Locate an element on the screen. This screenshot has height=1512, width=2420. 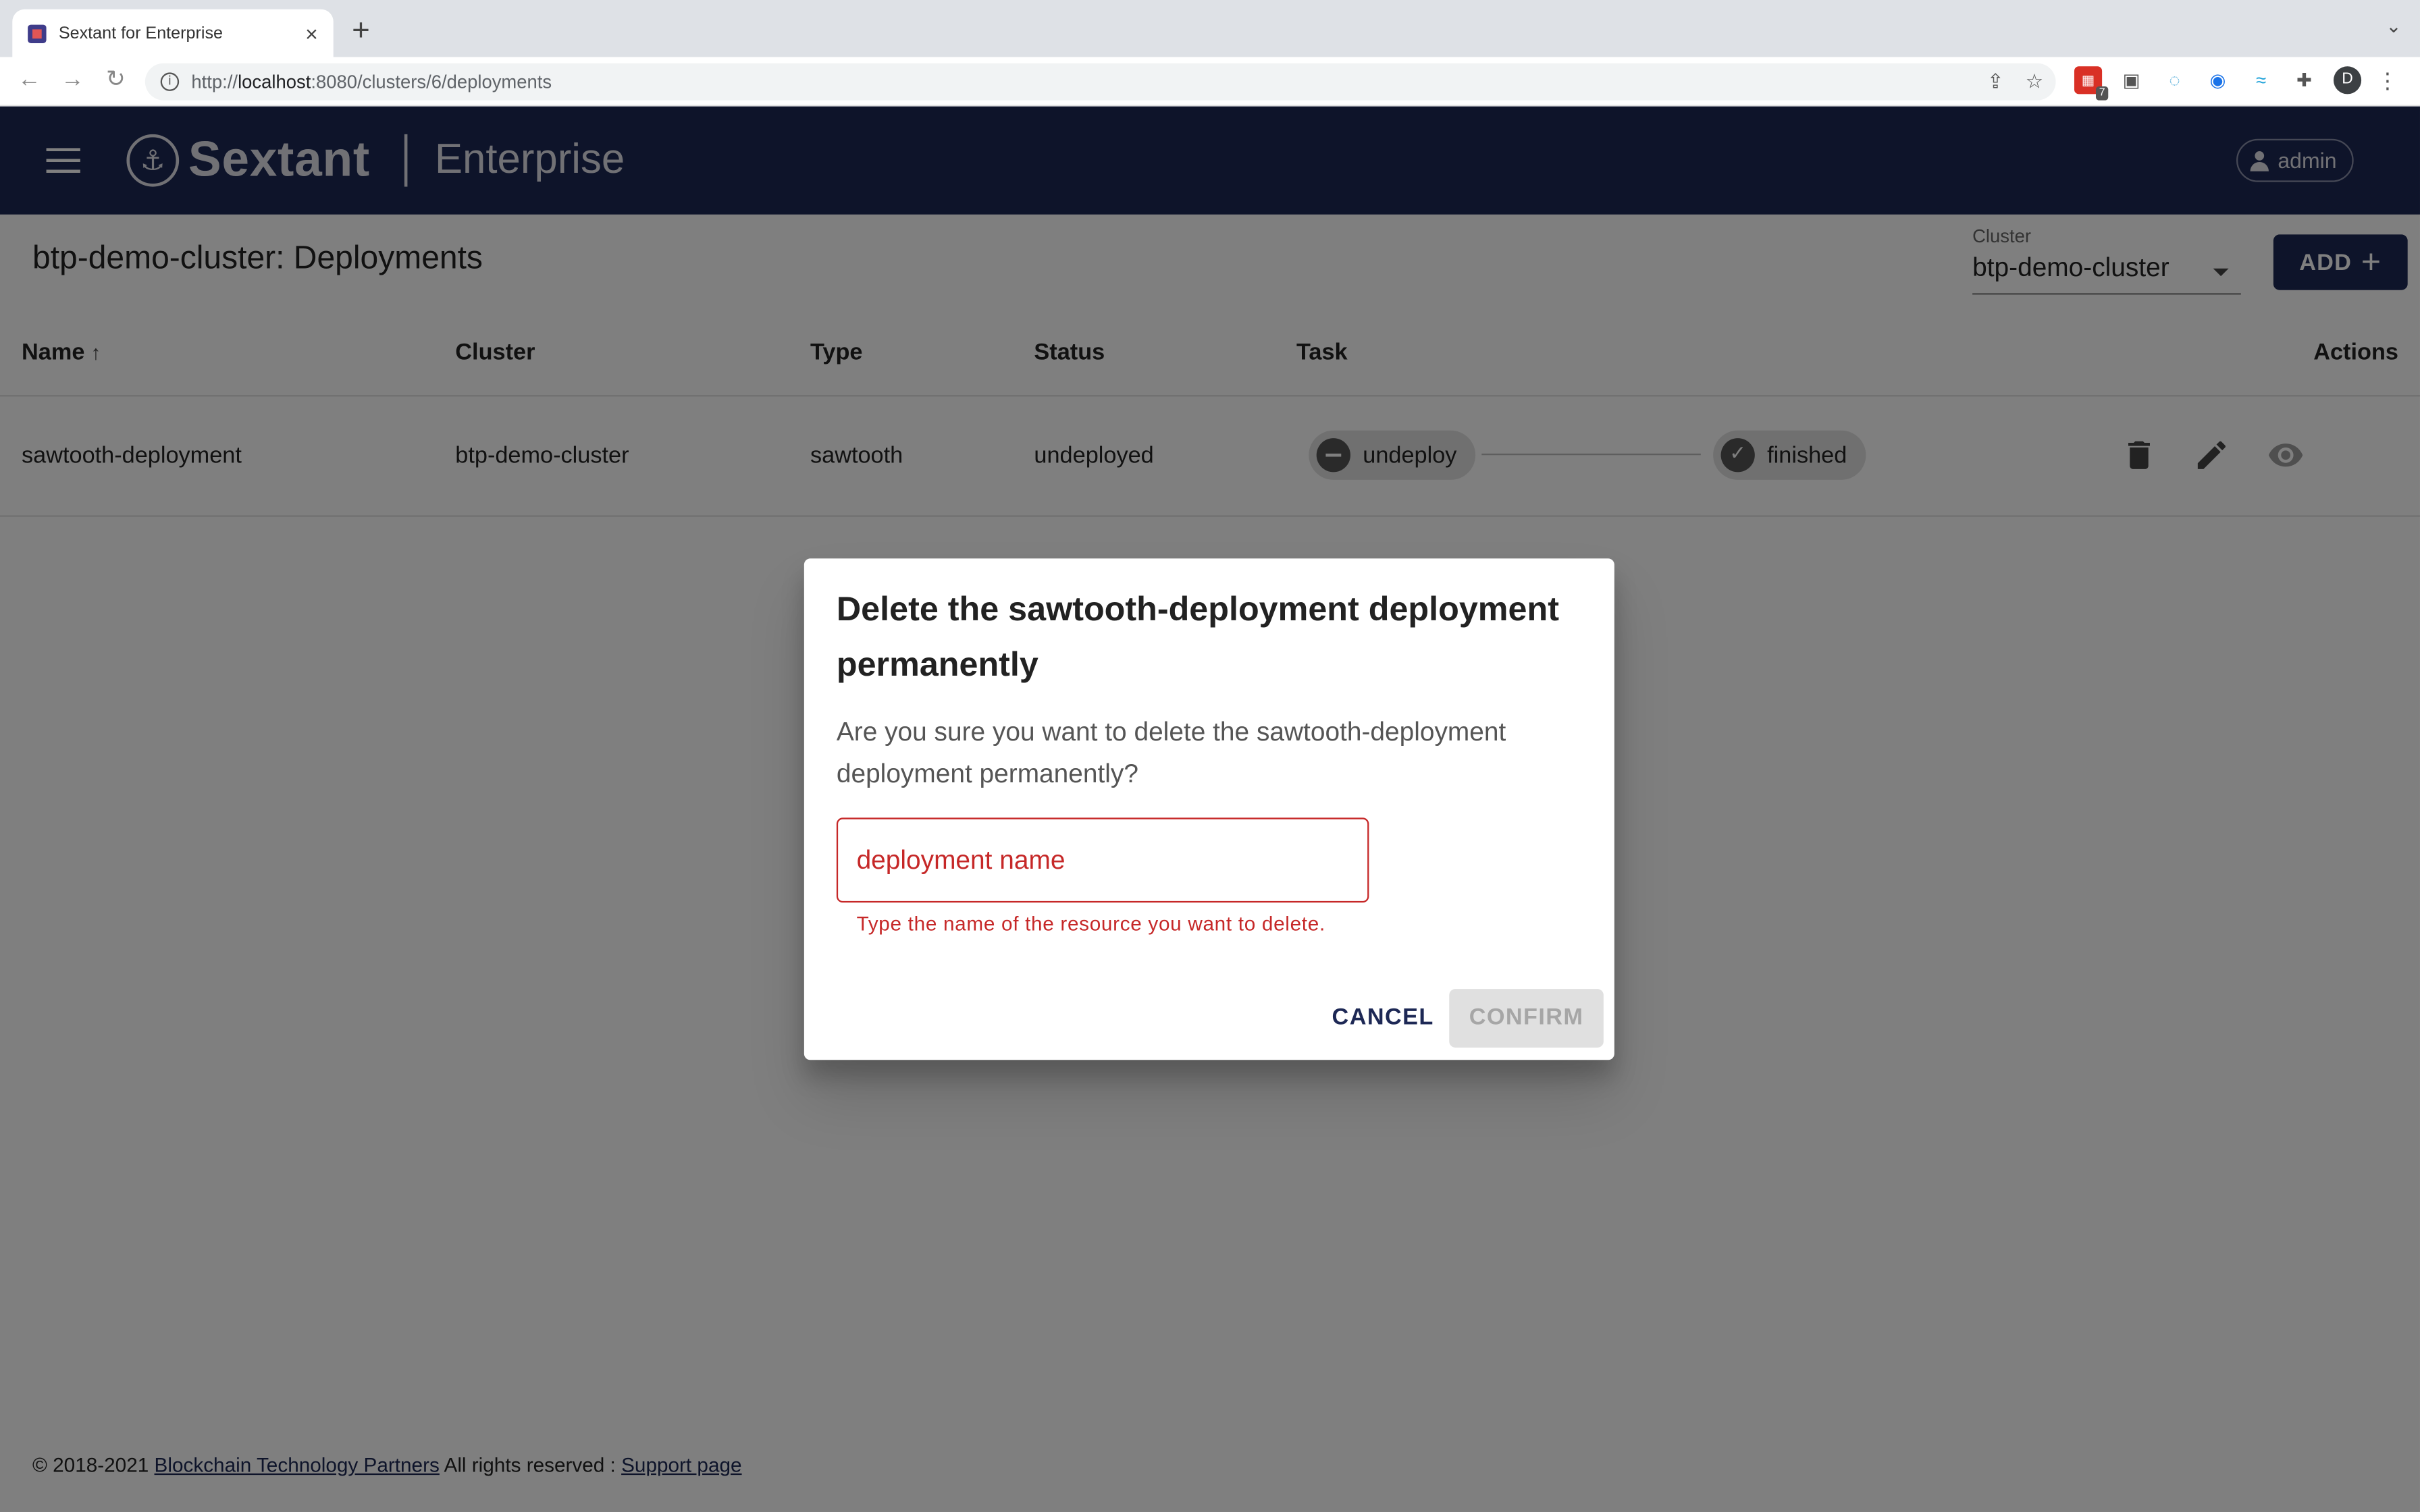
close-icon: × is located at coordinates (311, 33).